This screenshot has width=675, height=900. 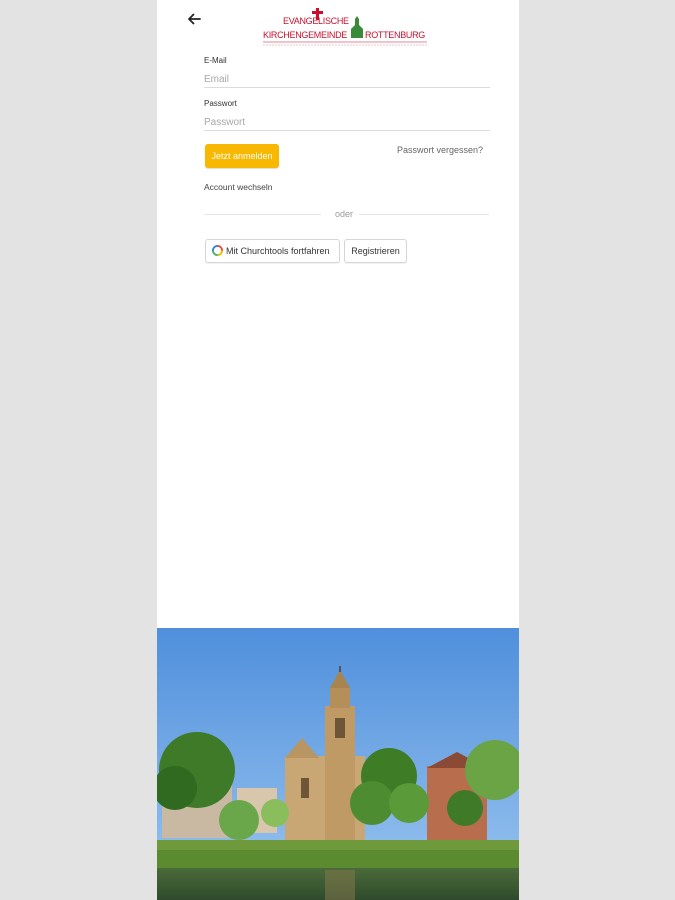 I want to click on divider-text: oder, so click(x=344, y=214).